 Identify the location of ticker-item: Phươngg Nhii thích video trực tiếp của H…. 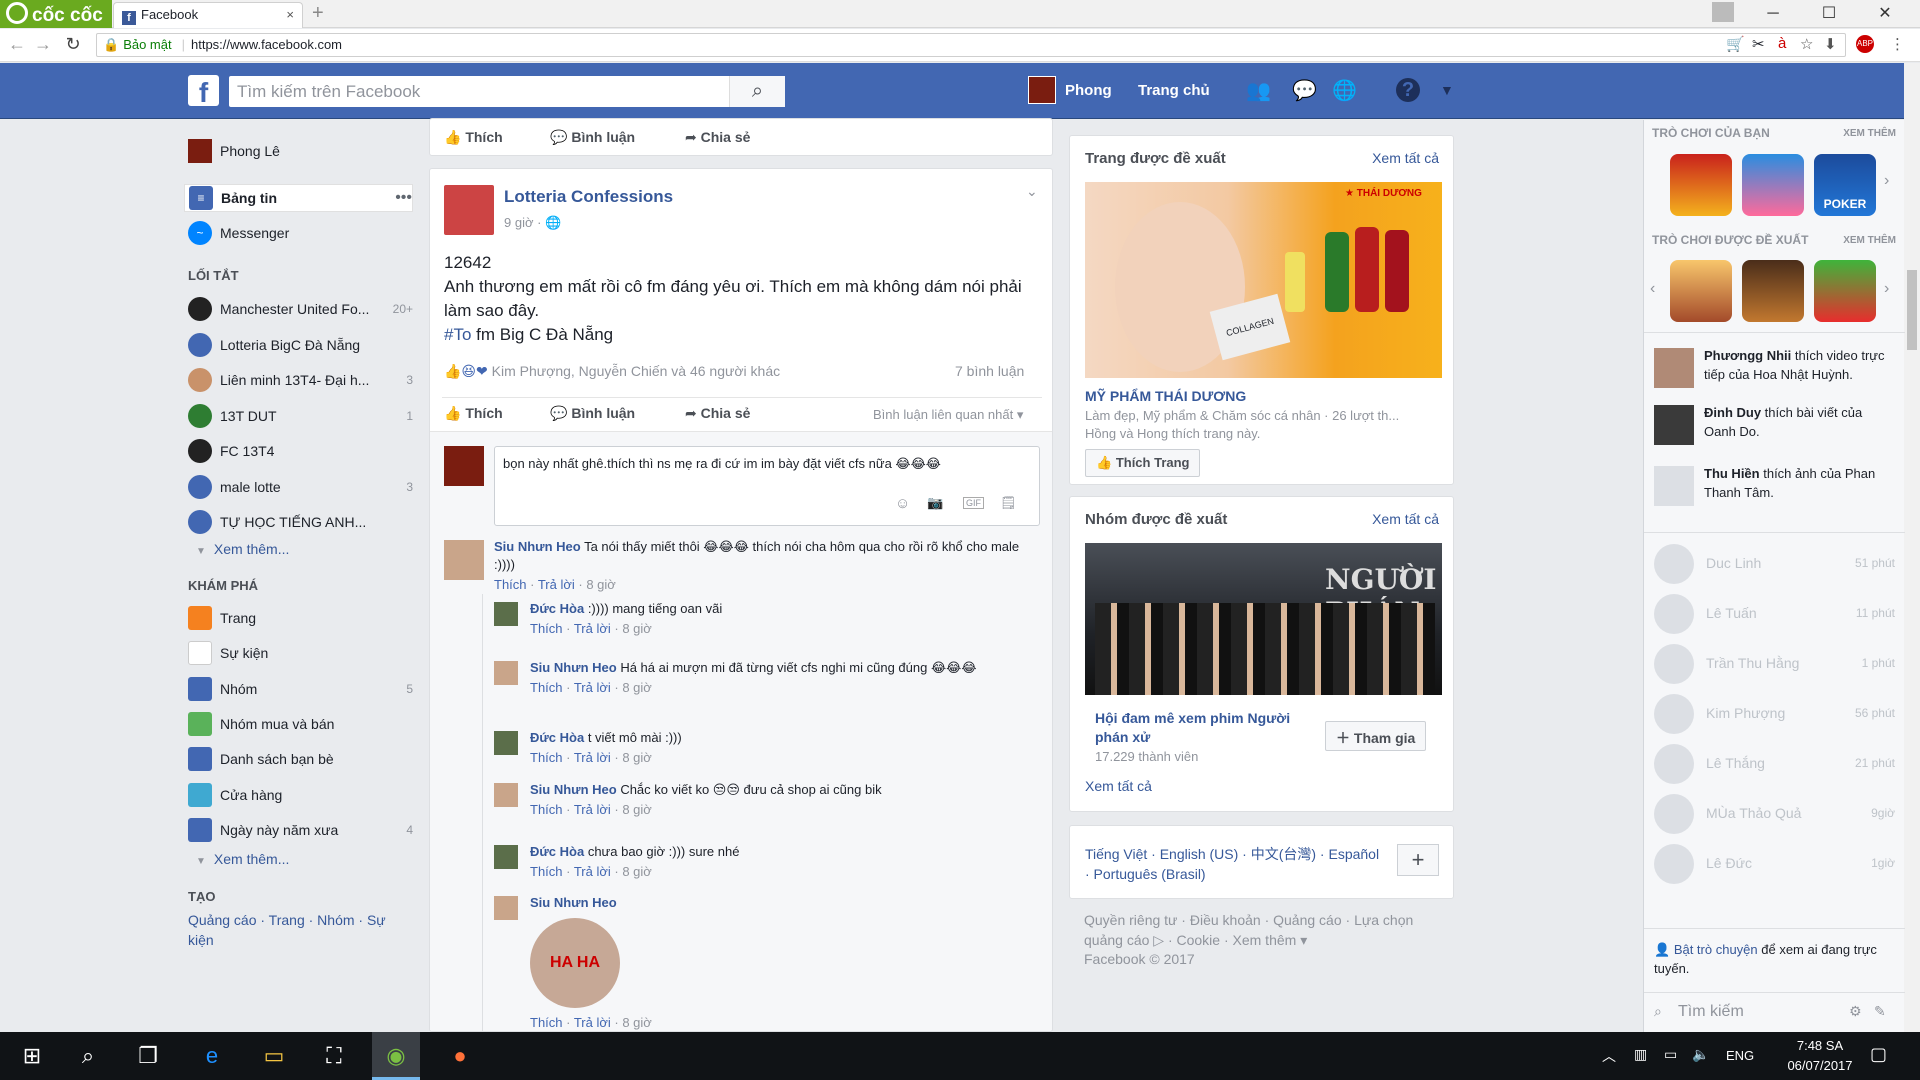
(1799, 365).